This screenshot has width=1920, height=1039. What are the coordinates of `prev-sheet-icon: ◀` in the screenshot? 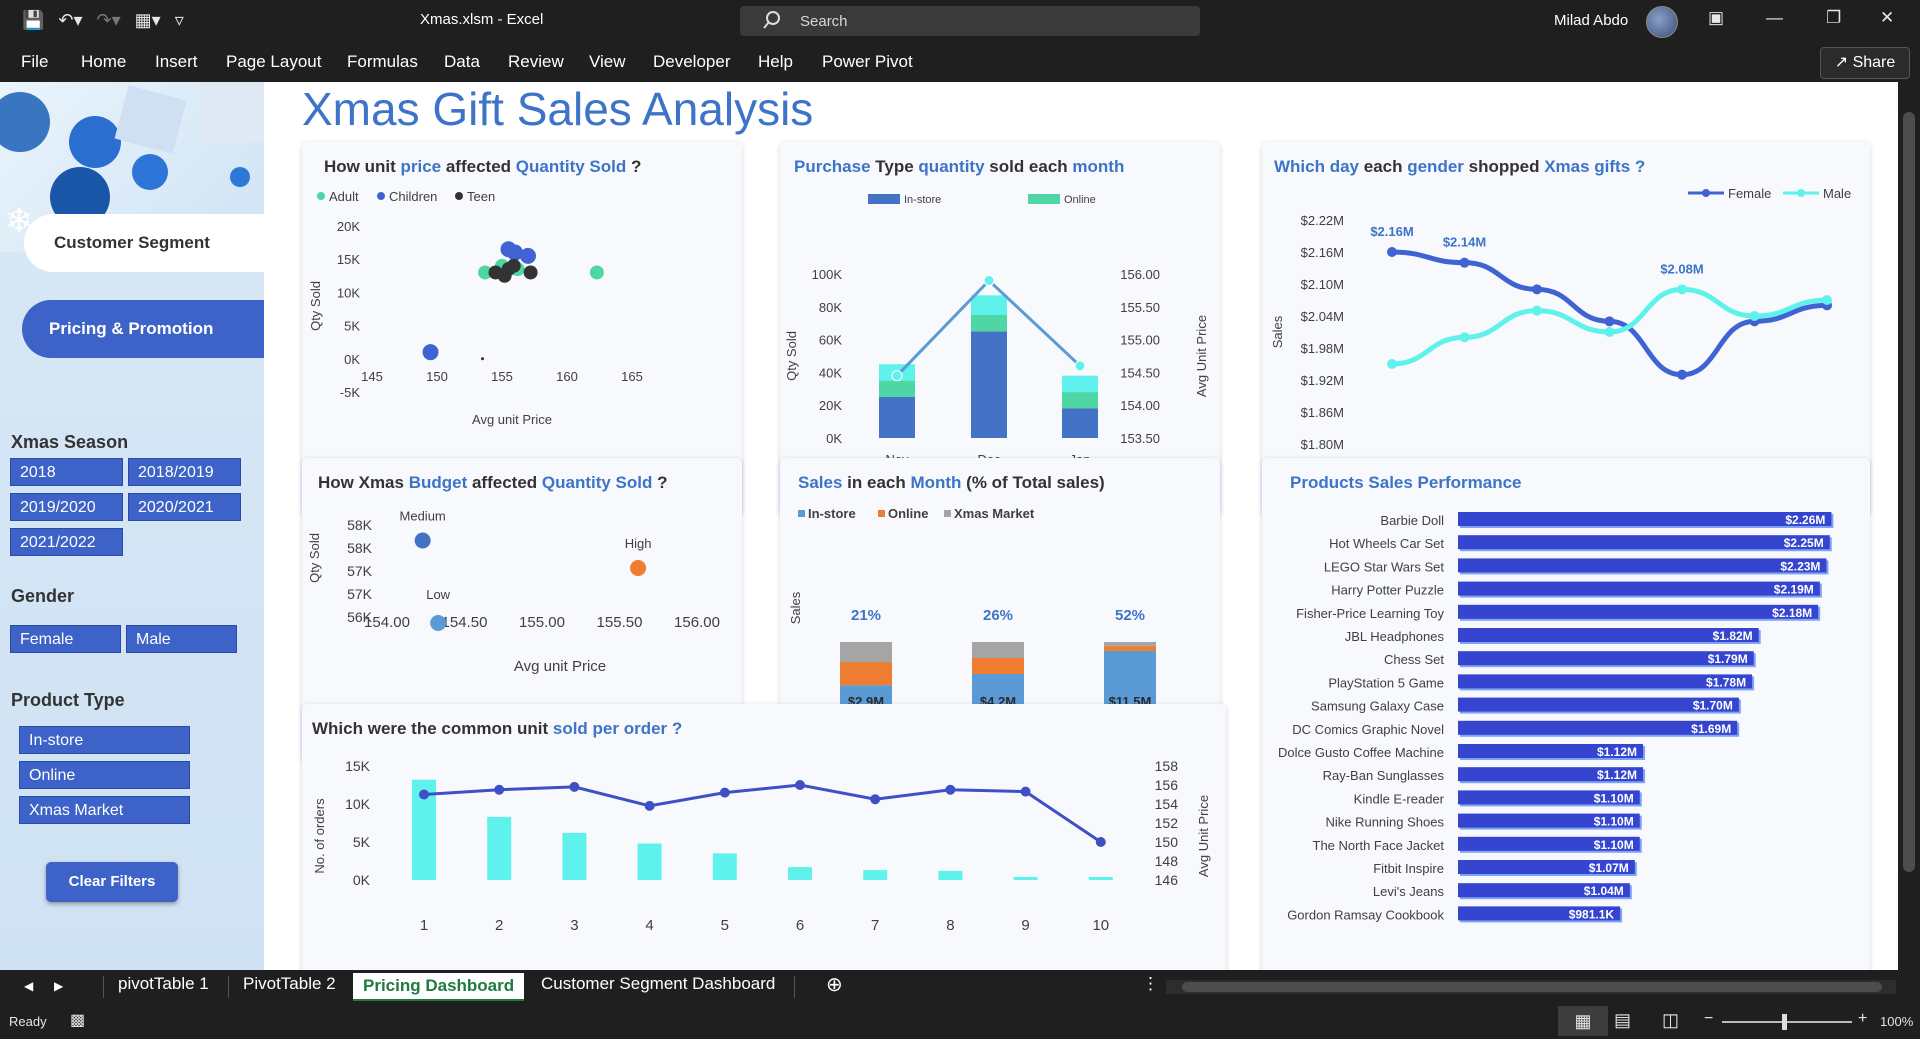 It's located at (28, 986).